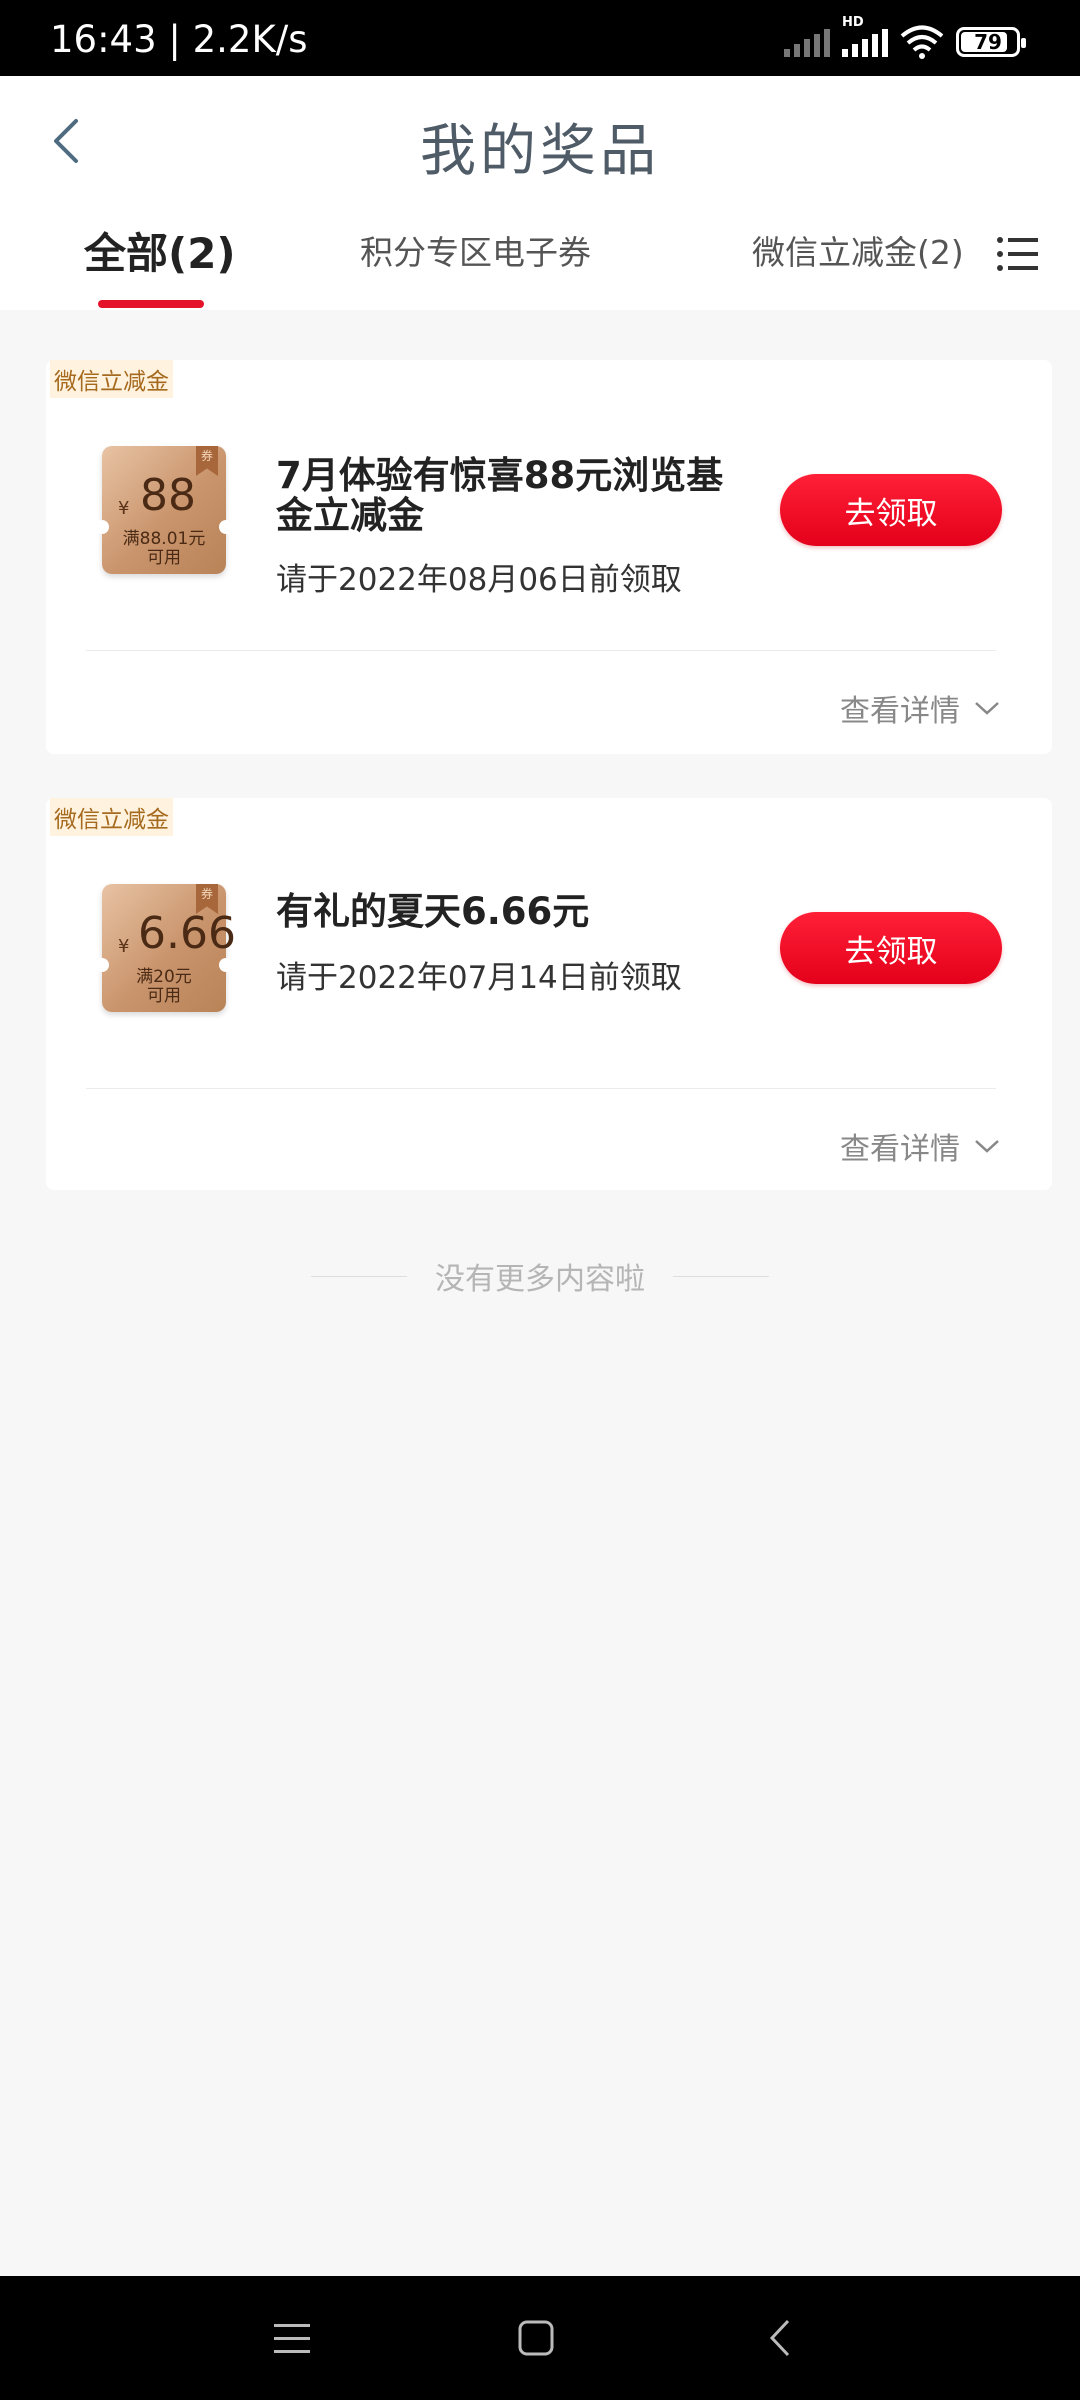 Image resolution: width=1080 pixels, height=2400 pixels. What do you see at coordinates (168, 495) in the screenshot?
I see `coupon-amount: 88` at bounding box center [168, 495].